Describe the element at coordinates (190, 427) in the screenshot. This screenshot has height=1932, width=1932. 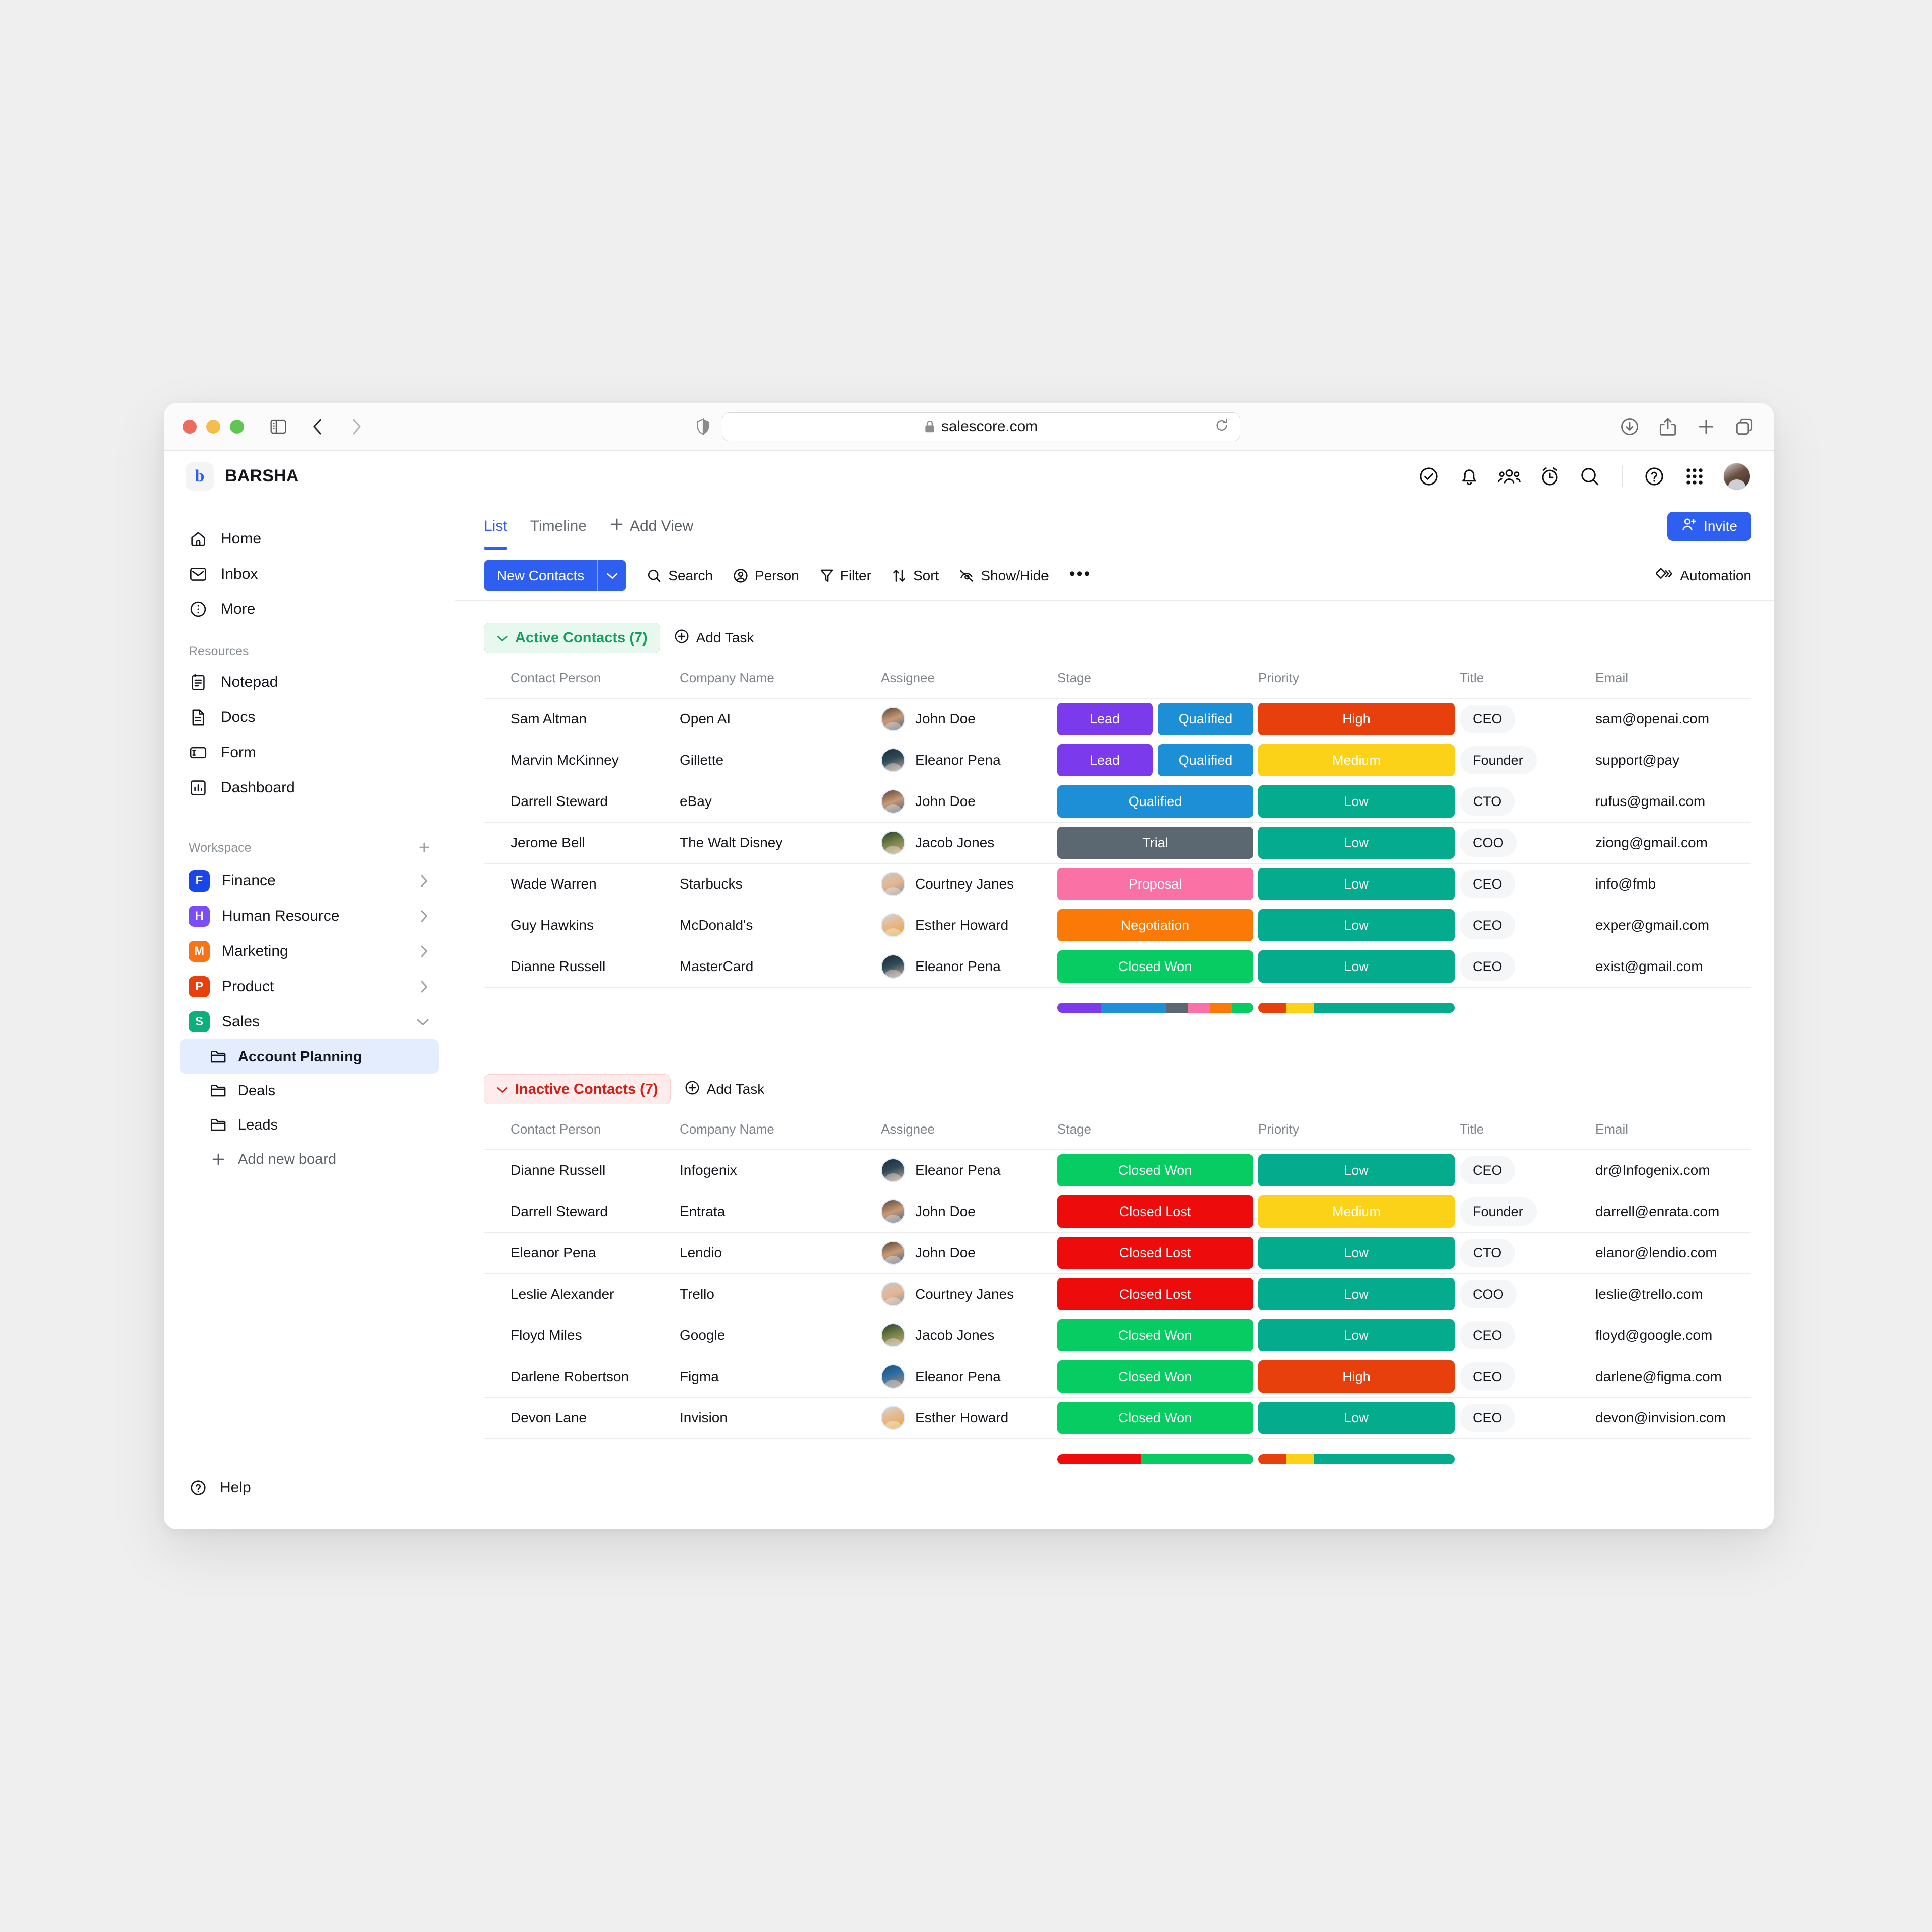
I see `close-window-button` at that location.